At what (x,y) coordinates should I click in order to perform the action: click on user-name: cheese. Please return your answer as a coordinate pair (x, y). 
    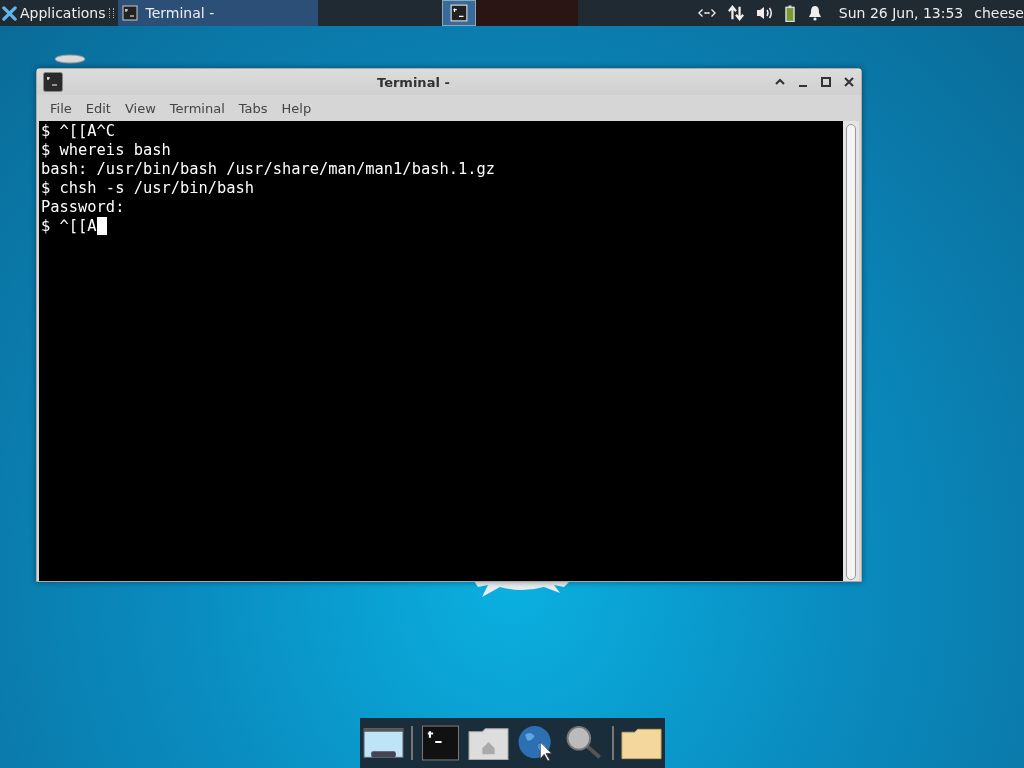
    Looking at the image, I should click on (999, 13).